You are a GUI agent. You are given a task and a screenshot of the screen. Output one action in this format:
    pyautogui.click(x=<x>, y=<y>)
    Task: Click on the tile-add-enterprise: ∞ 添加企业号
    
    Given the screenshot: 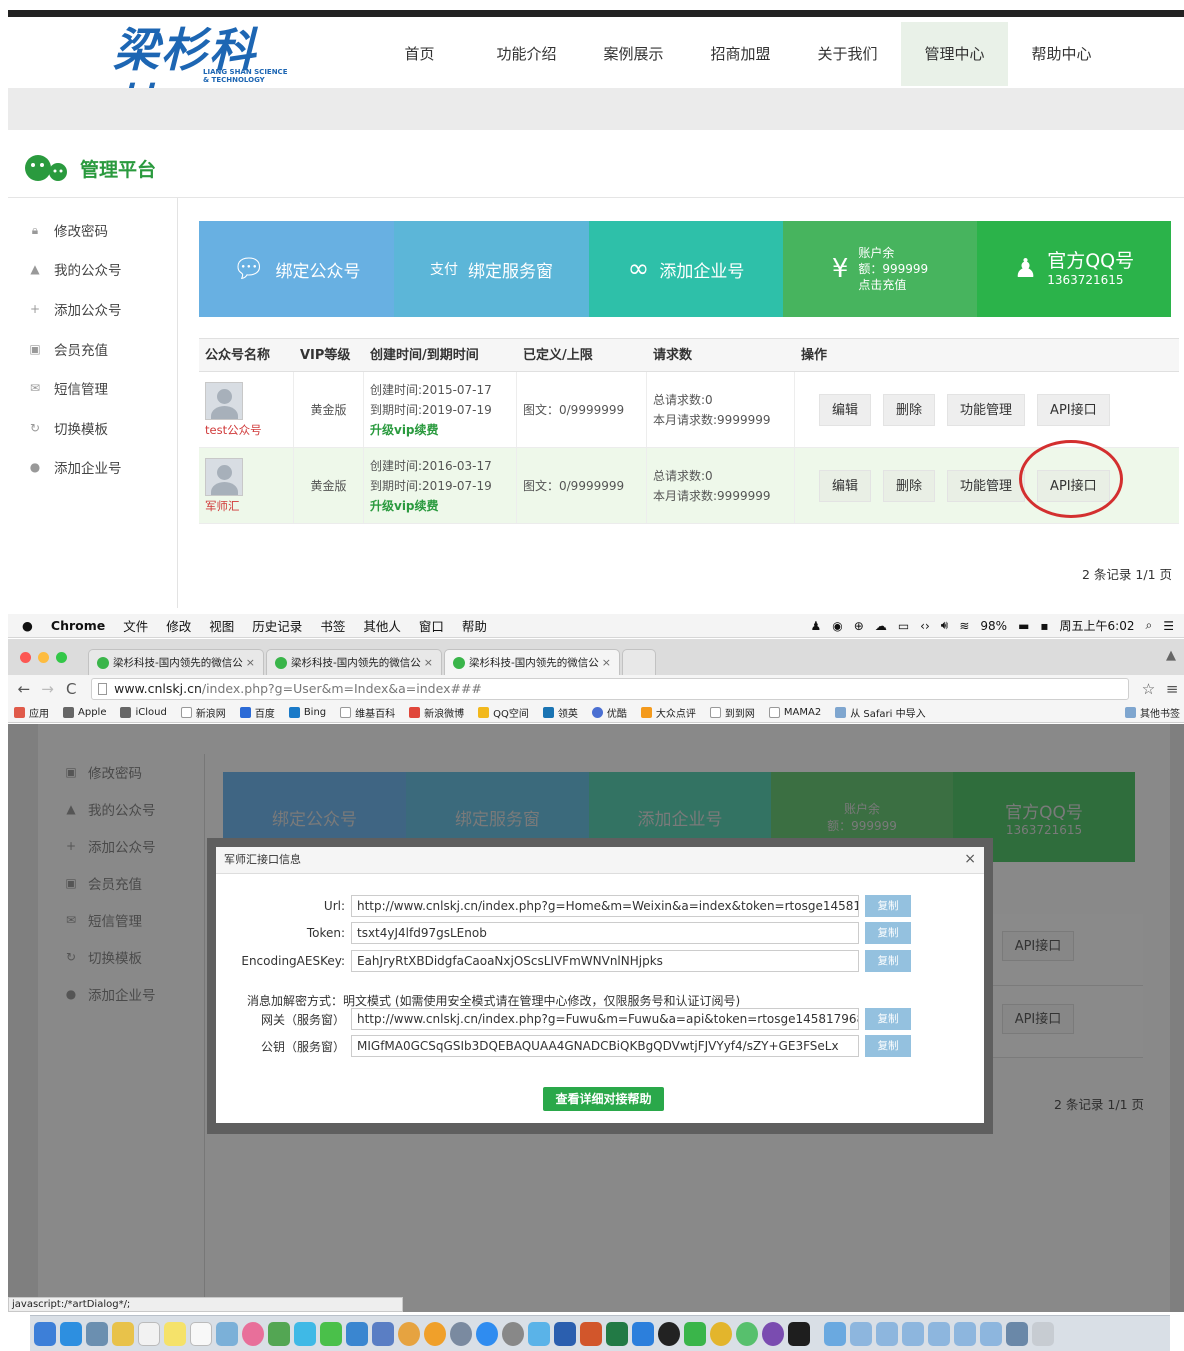 What is the action you would take?
    pyautogui.click(x=686, y=269)
    